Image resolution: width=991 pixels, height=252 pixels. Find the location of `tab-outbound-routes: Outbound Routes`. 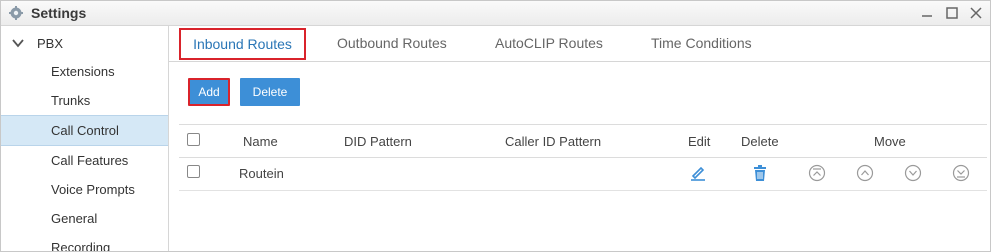

tab-outbound-routes: Outbound Routes is located at coordinates (392, 43).